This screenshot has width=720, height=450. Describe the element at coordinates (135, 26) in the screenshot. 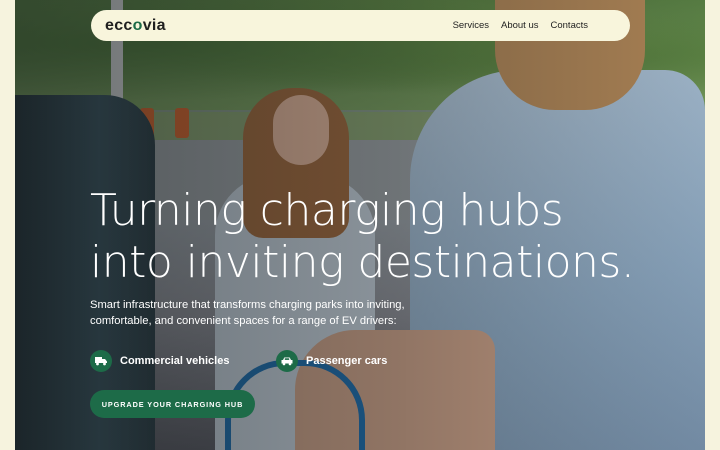

I see `brand-logo: eccovia` at that location.